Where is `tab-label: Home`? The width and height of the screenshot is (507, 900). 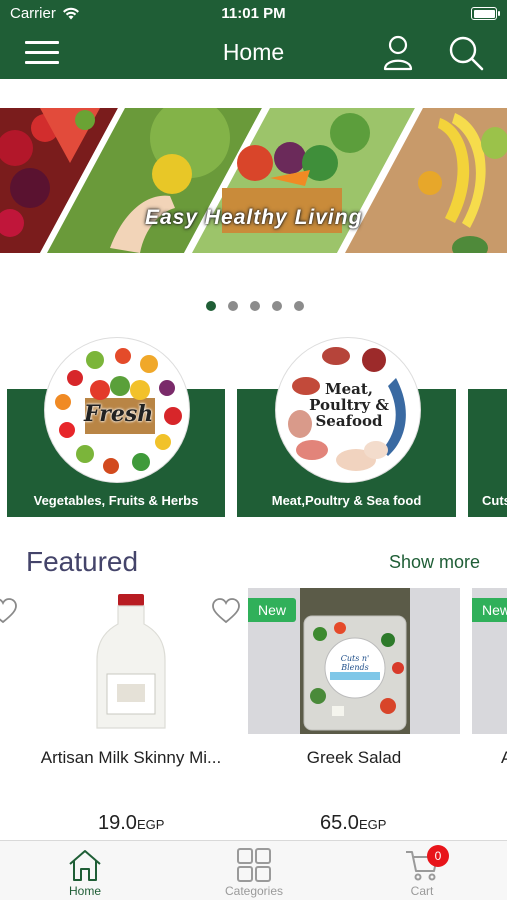
tab-label: Home is located at coordinates (84, 891).